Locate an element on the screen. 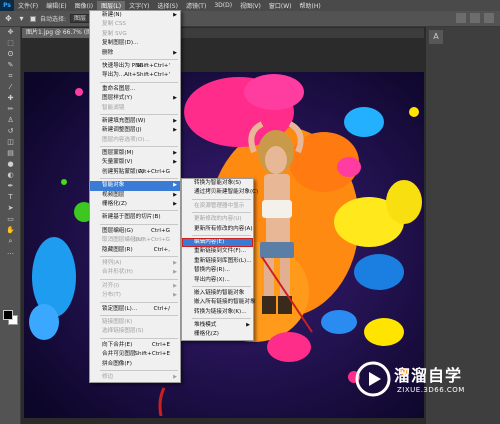 The image size is (500, 424). layer-menu-item: 锁定图层(L)... Ctrl+/ is located at coordinates (135, 309).